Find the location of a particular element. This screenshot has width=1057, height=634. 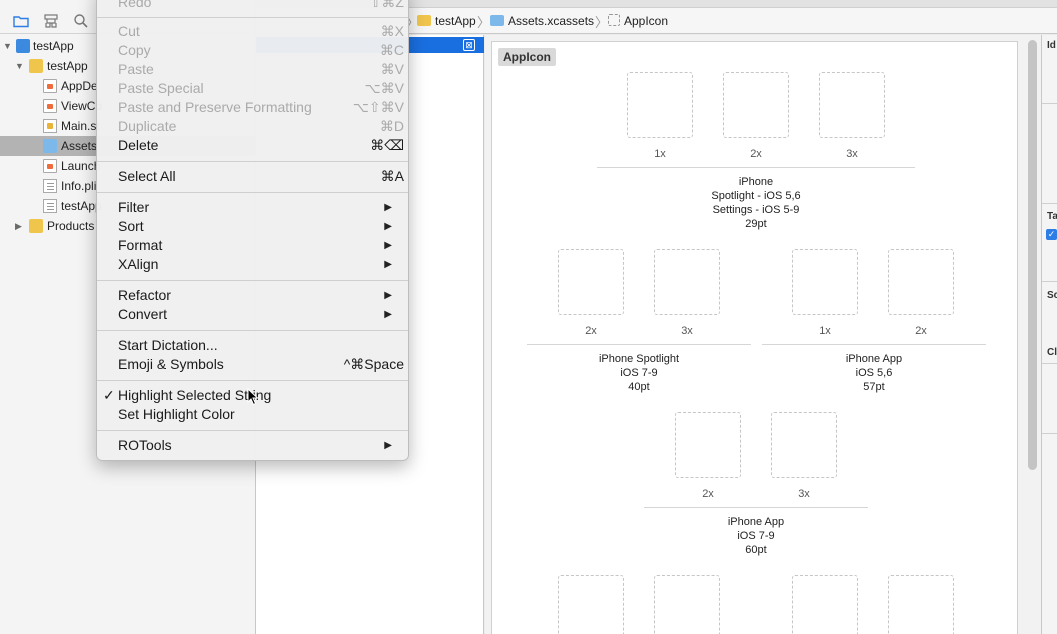

menu-item-filter: Filter ▶ is located at coordinates (252, 207).